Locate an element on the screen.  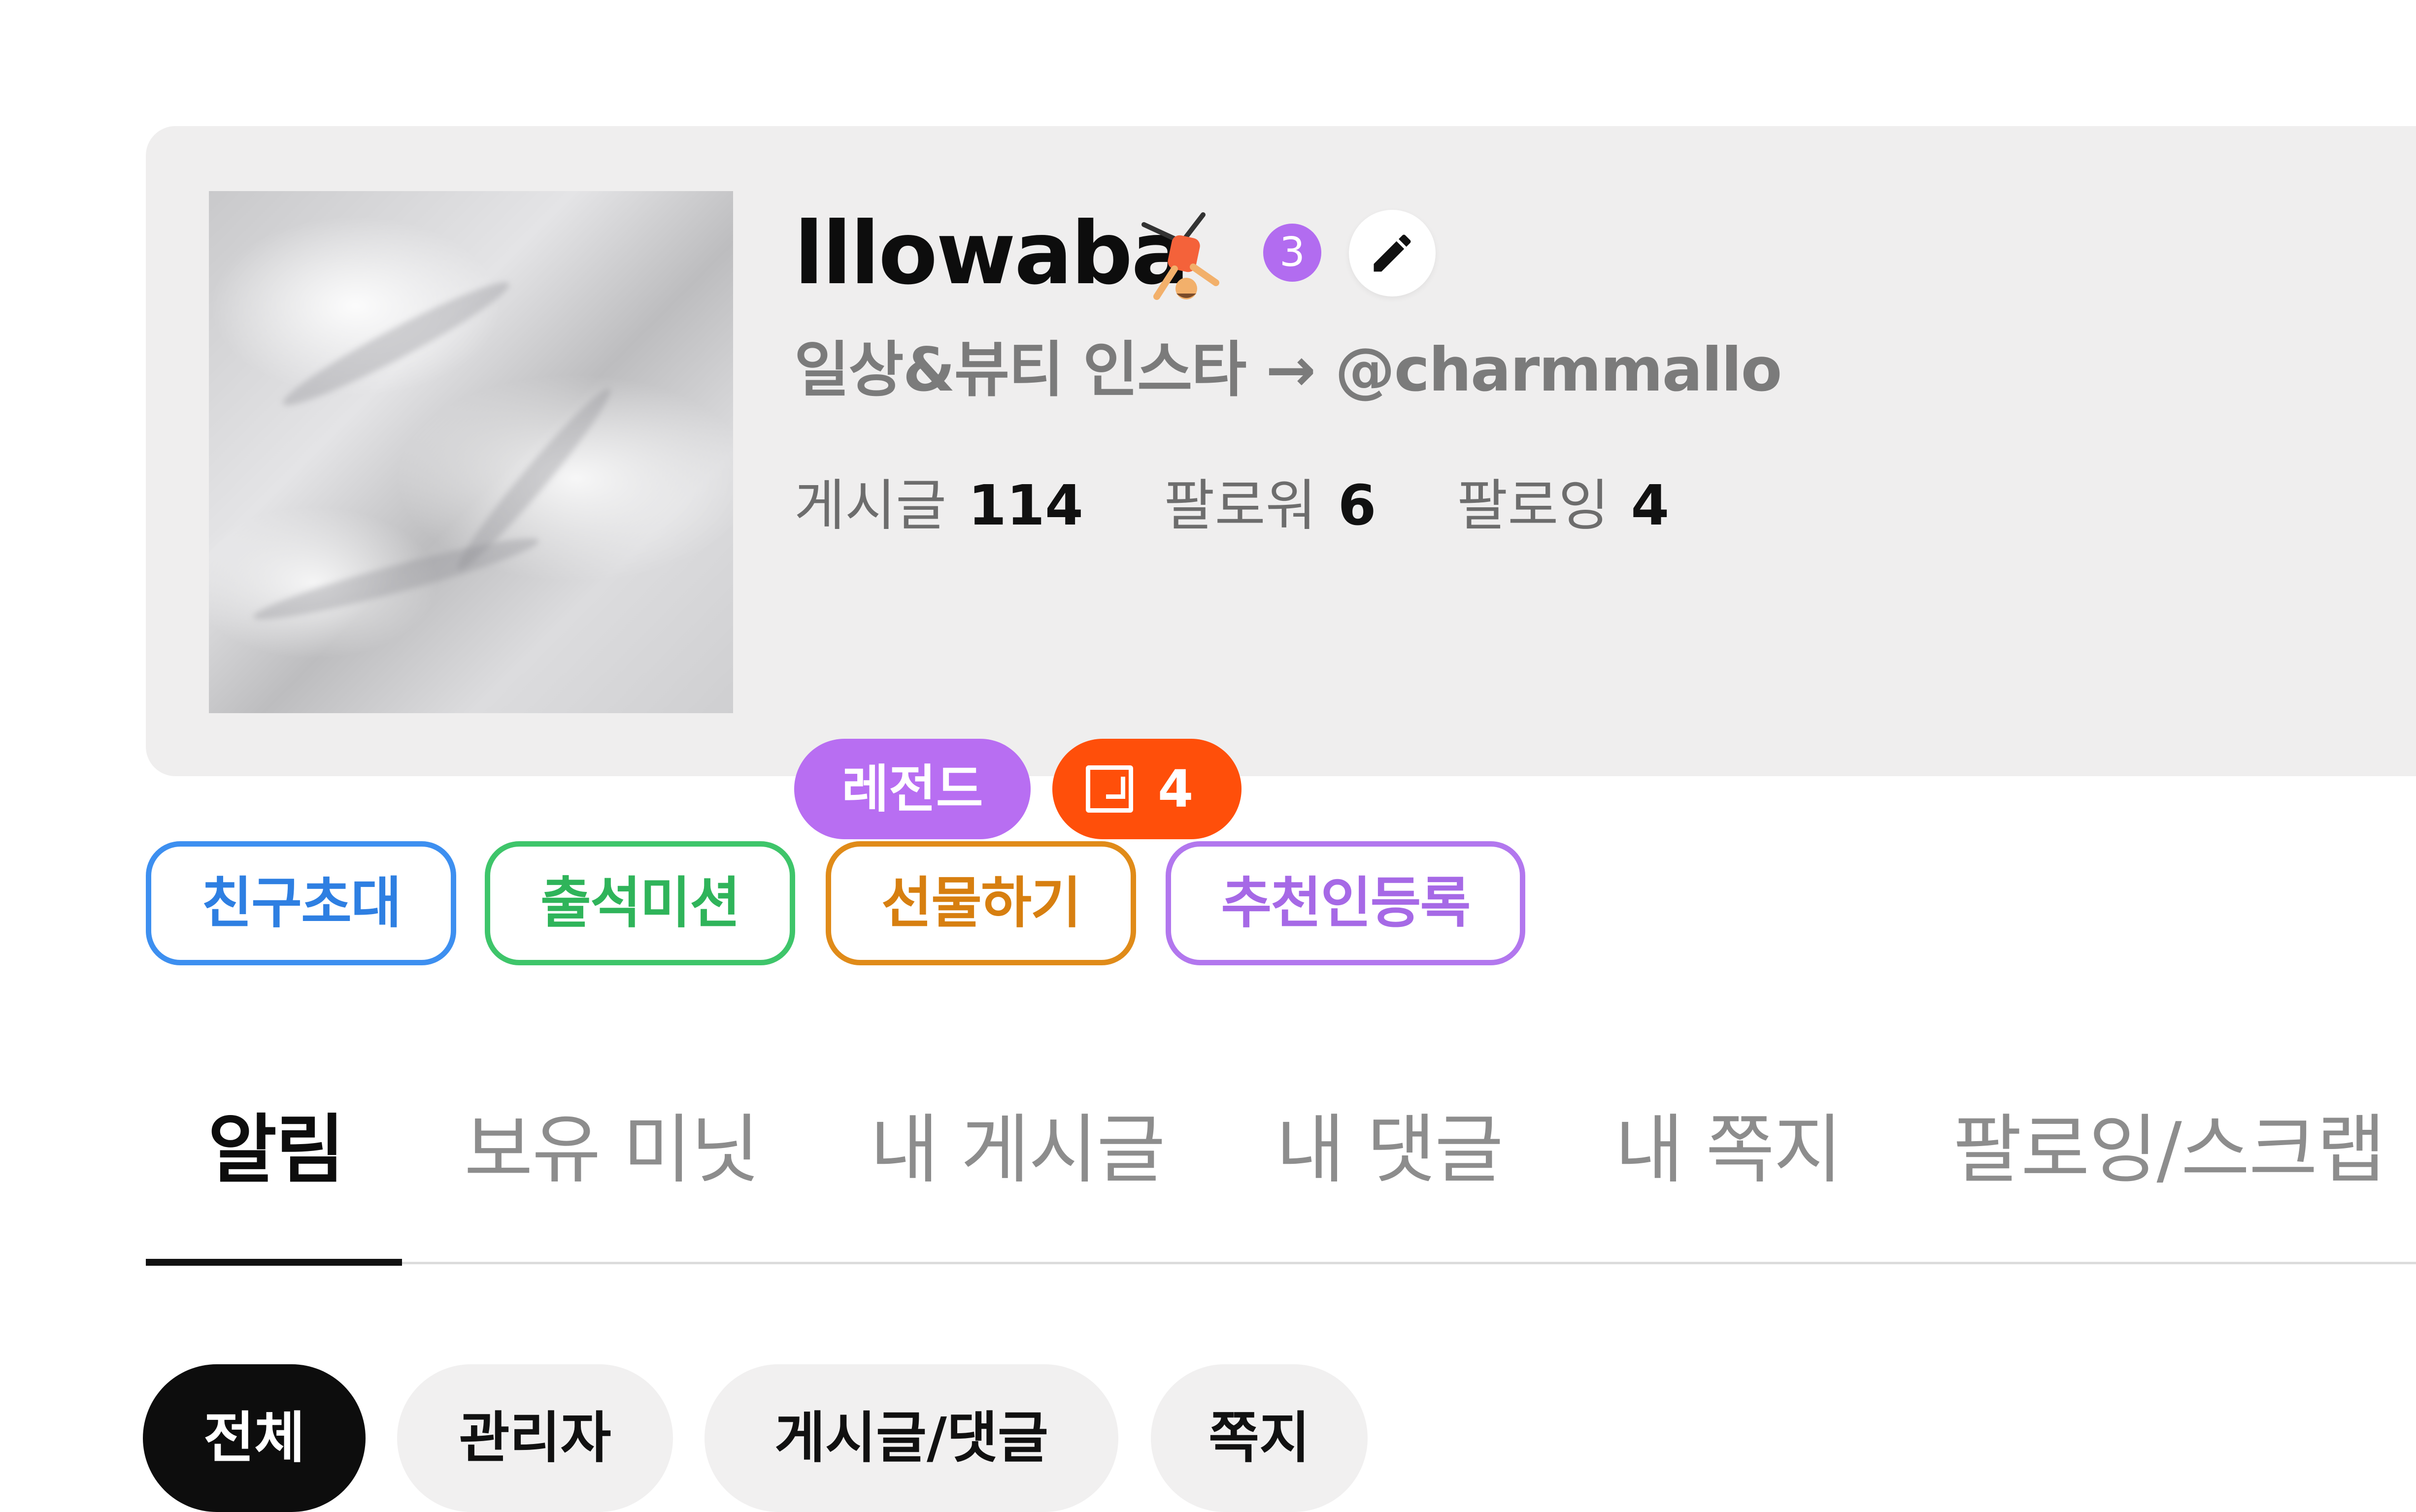
attendance-mission-button: 출석미션 is located at coordinates (640, 903).